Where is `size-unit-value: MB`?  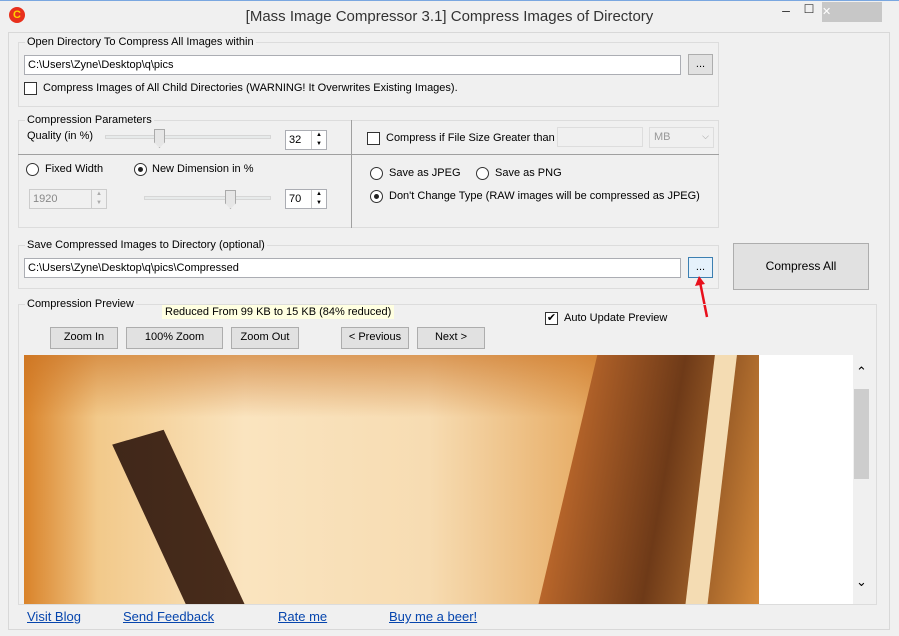 size-unit-value: MB is located at coordinates (662, 137).